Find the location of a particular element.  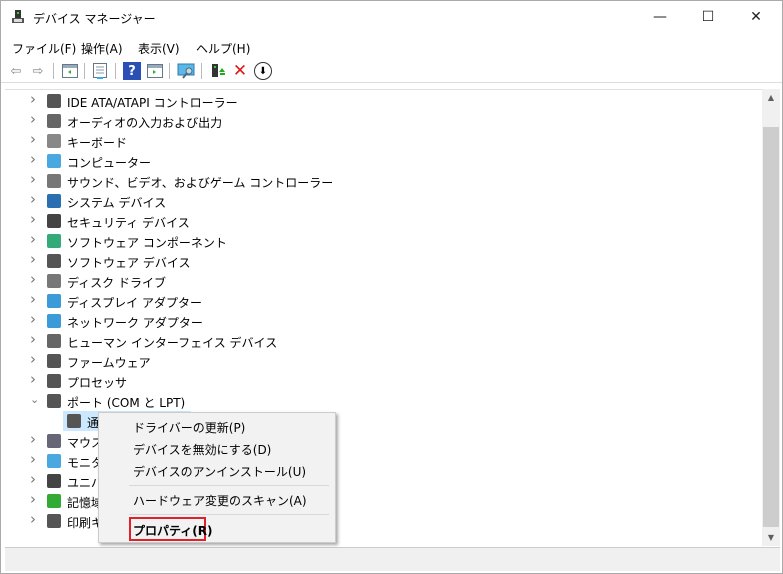

tree-category: › セキュリティ デバイス is located at coordinates (380, 220).